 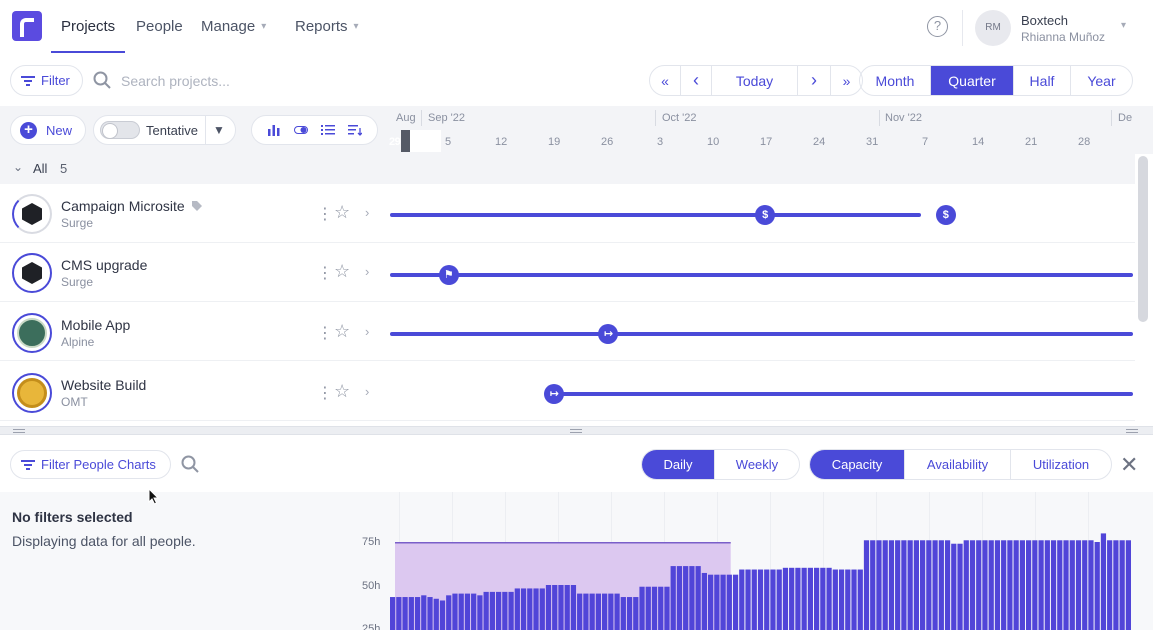 I want to click on bar-chart-icon, so click(x=274, y=130).